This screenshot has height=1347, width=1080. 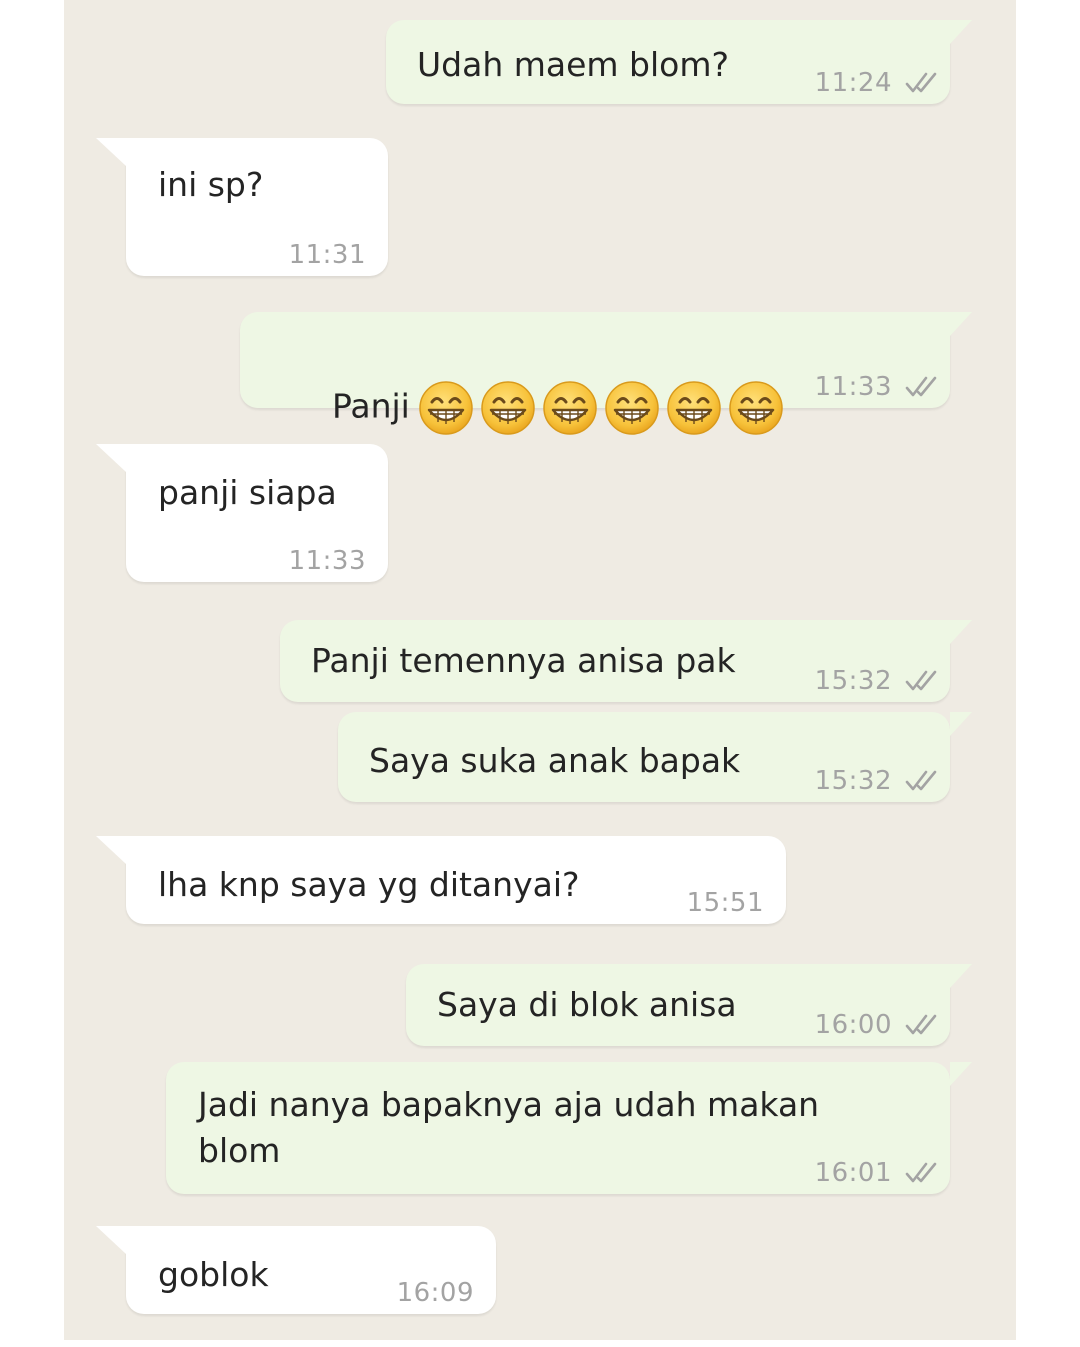 I want to click on message-text: ini sp?, so click(x=211, y=184).